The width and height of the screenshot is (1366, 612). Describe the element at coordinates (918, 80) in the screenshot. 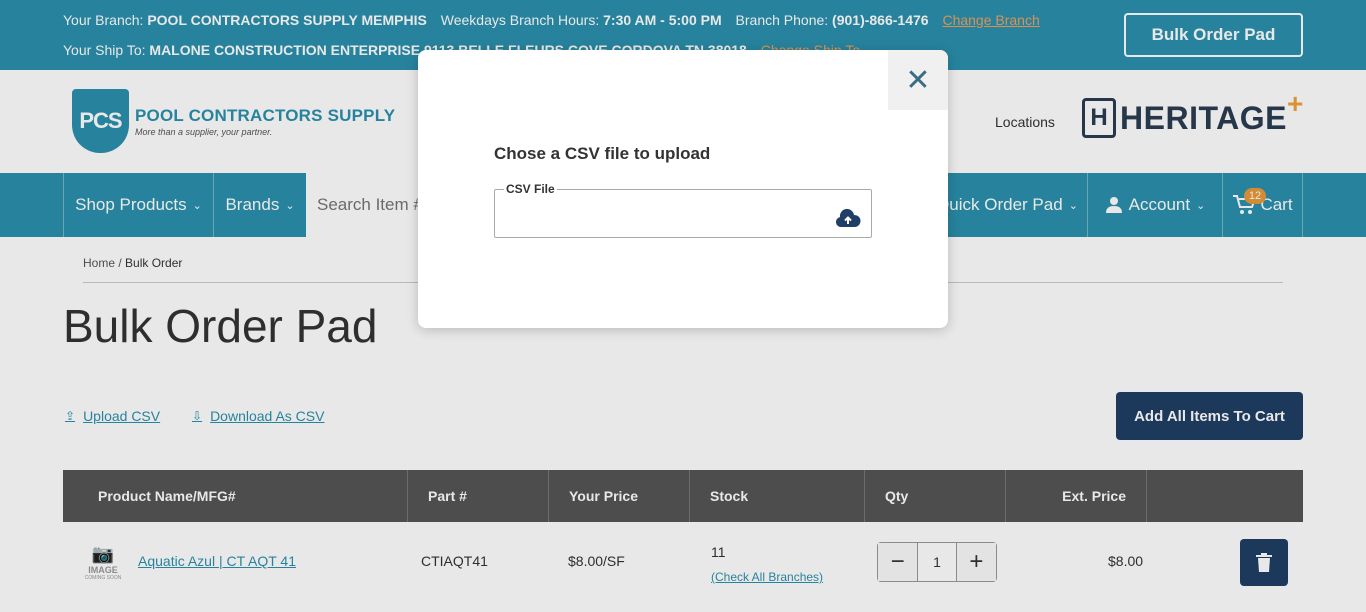

I see `close-icon: ✕` at that location.